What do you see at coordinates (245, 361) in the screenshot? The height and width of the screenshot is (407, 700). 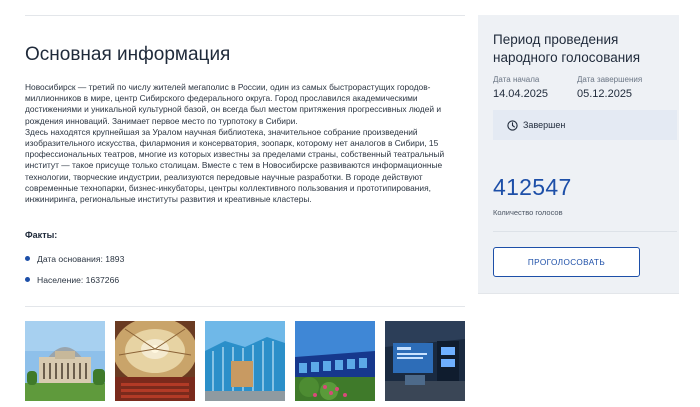 I see `circus-building-photo` at bounding box center [245, 361].